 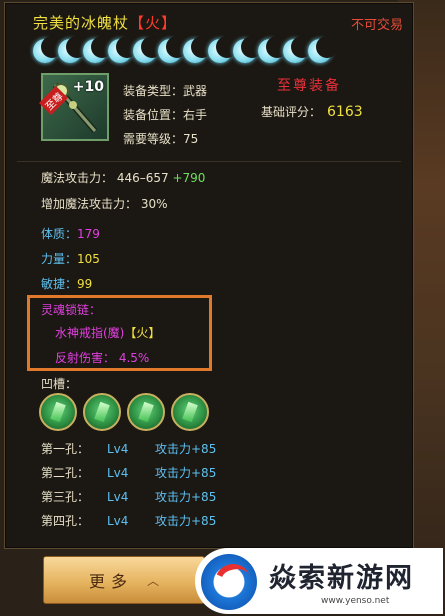 I want to click on agility-label: 敏捷：, so click(x=59, y=284).